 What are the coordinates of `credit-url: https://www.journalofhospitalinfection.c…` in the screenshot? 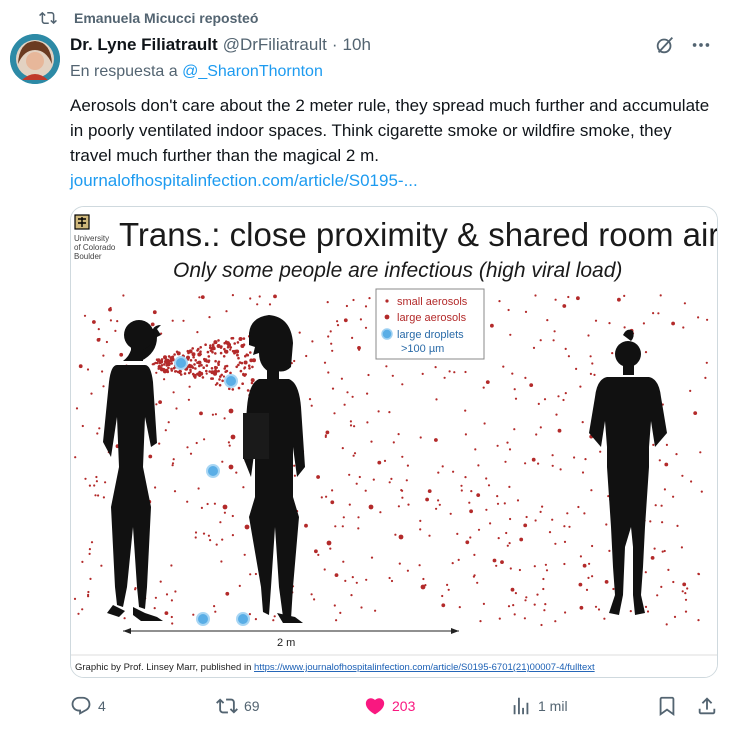 It's located at (424, 667).